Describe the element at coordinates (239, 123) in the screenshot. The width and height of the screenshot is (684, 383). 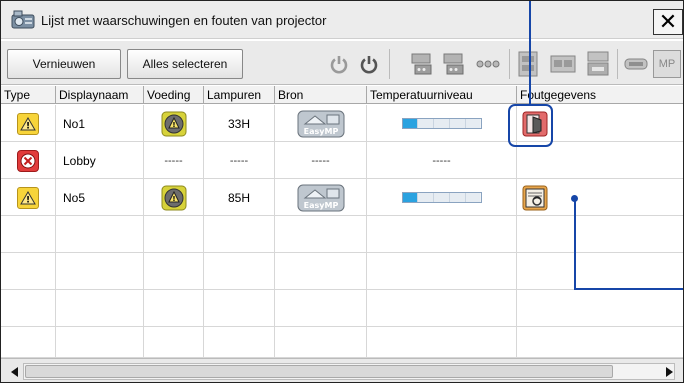
I see `lamp-hours: 33H` at that location.